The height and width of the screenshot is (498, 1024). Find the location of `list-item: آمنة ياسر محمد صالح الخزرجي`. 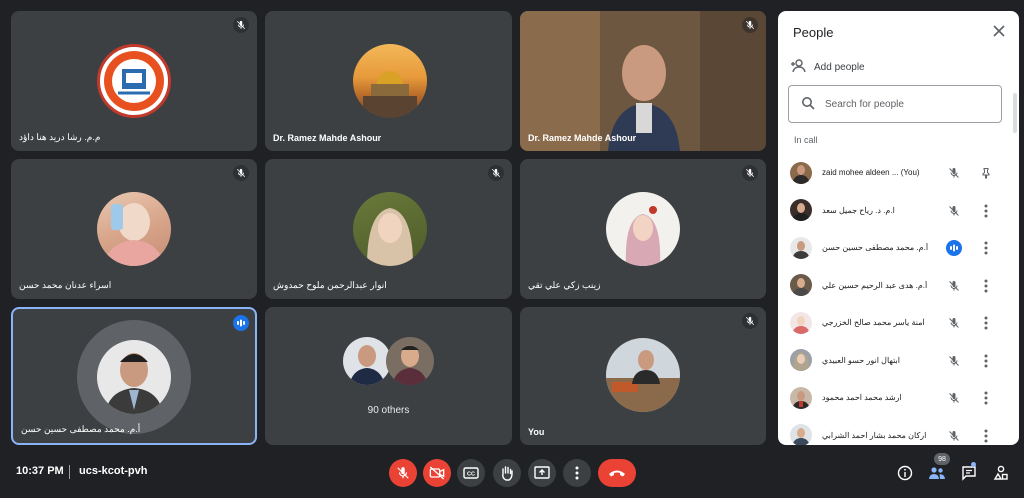

list-item: آمنة ياسر محمد صالح الخزرجي is located at coordinates (894, 323).